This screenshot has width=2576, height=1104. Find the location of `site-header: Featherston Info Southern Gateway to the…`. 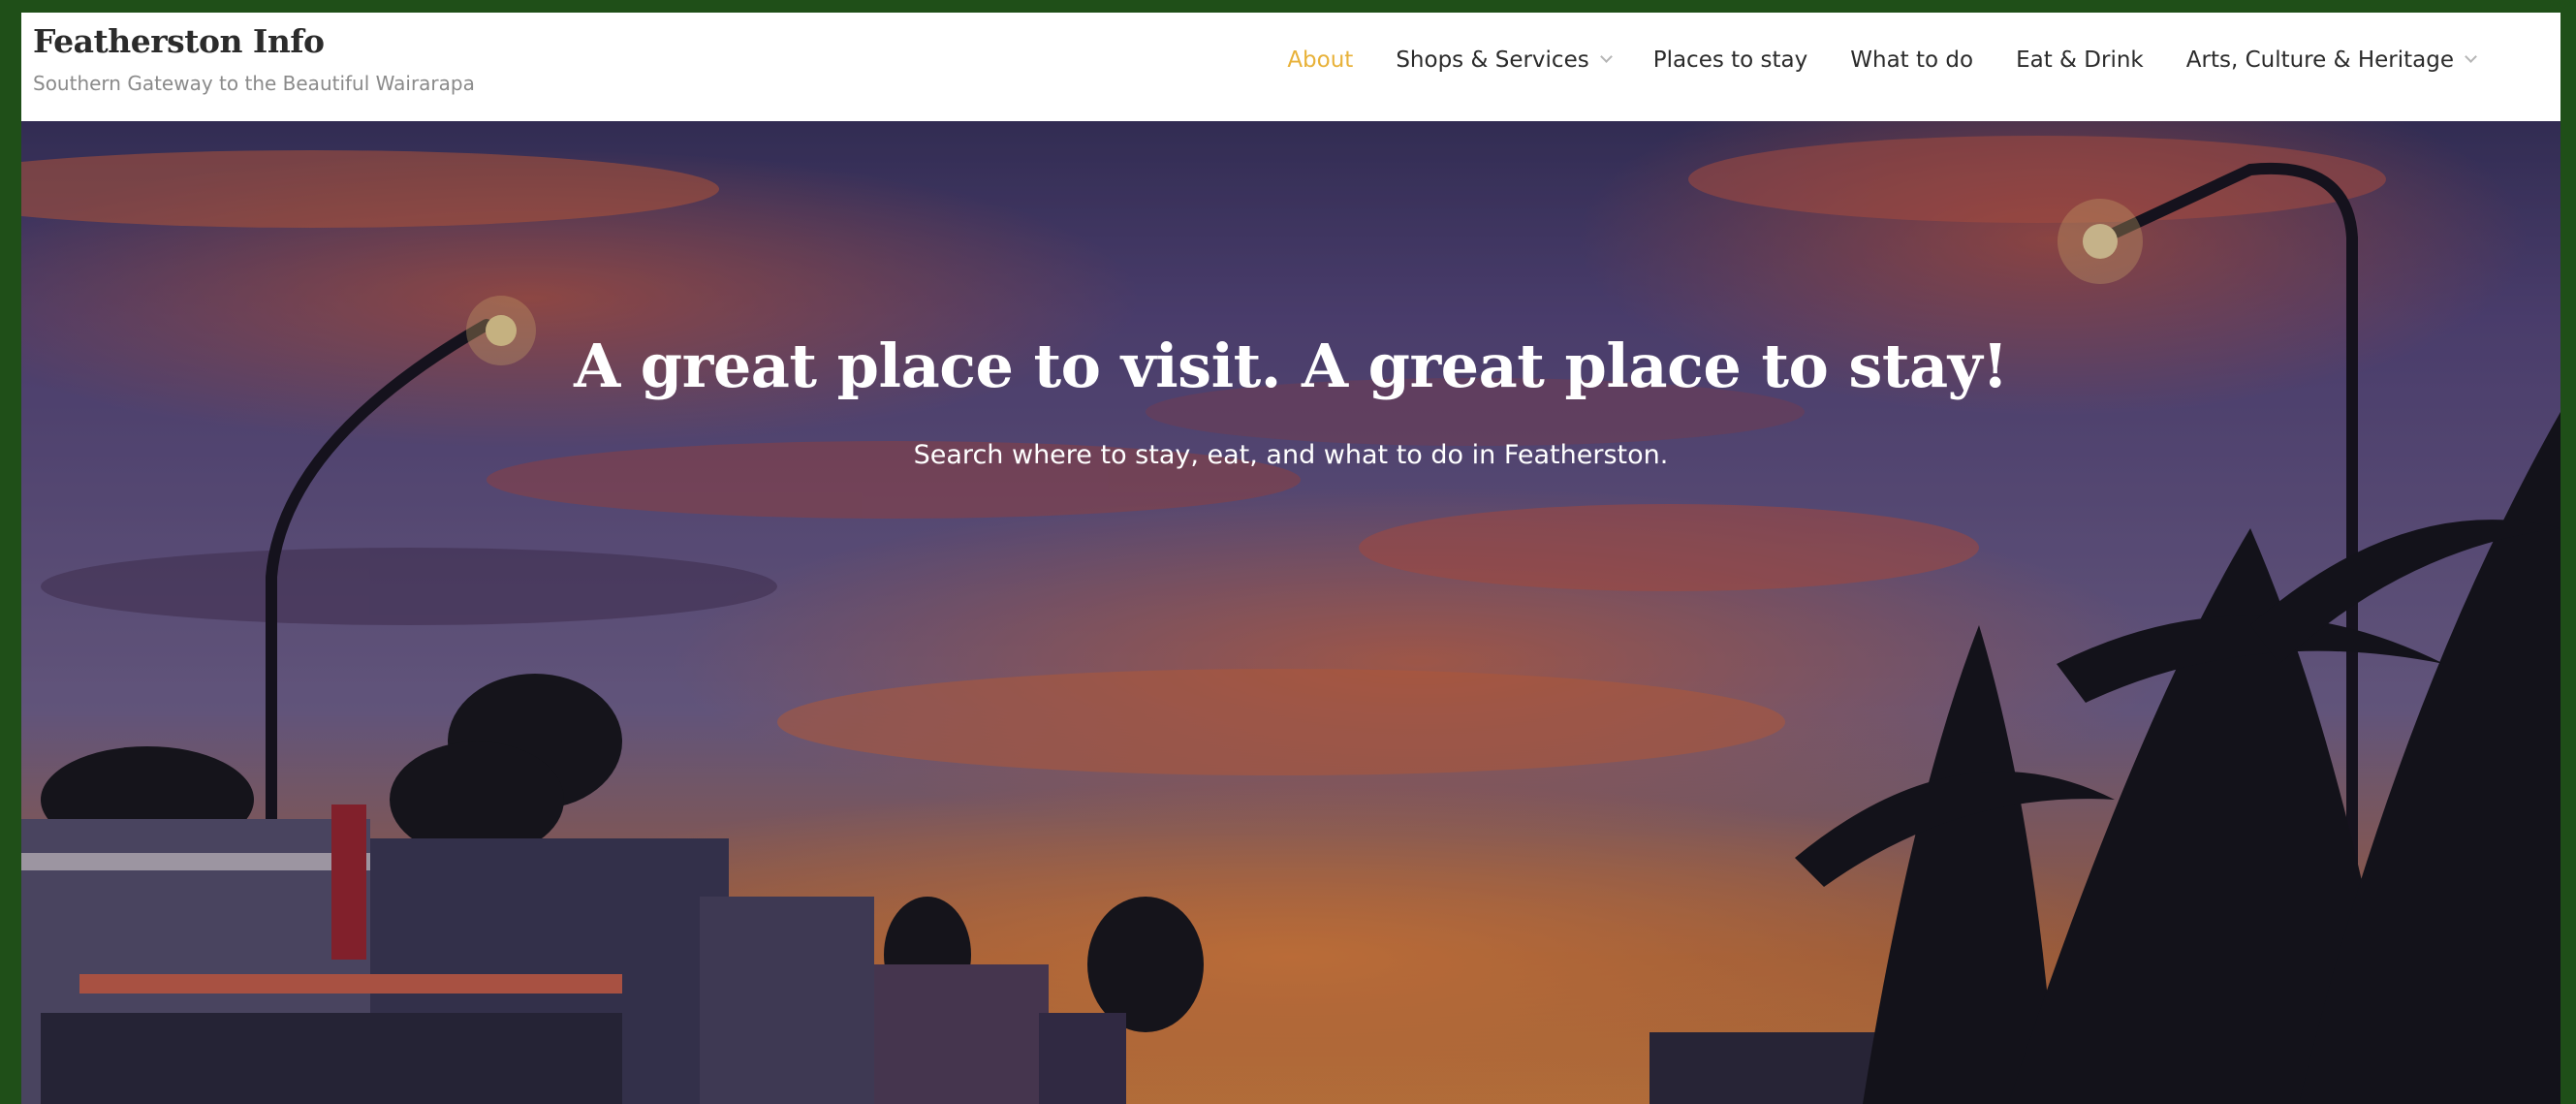

site-header: Featherston Info Southern Gateway to the… is located at coordinates (1290, 67).